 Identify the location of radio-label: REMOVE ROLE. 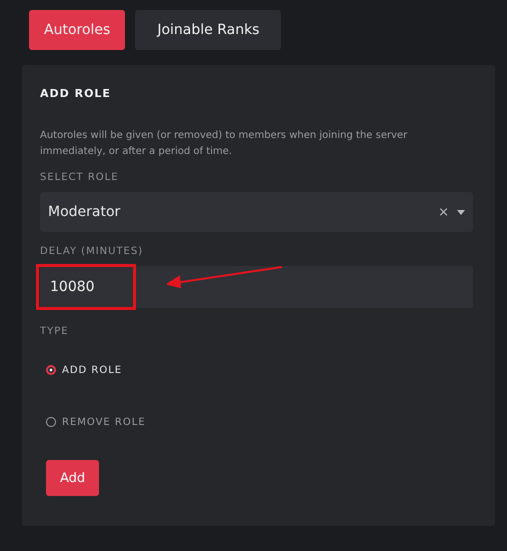
(104, 422).